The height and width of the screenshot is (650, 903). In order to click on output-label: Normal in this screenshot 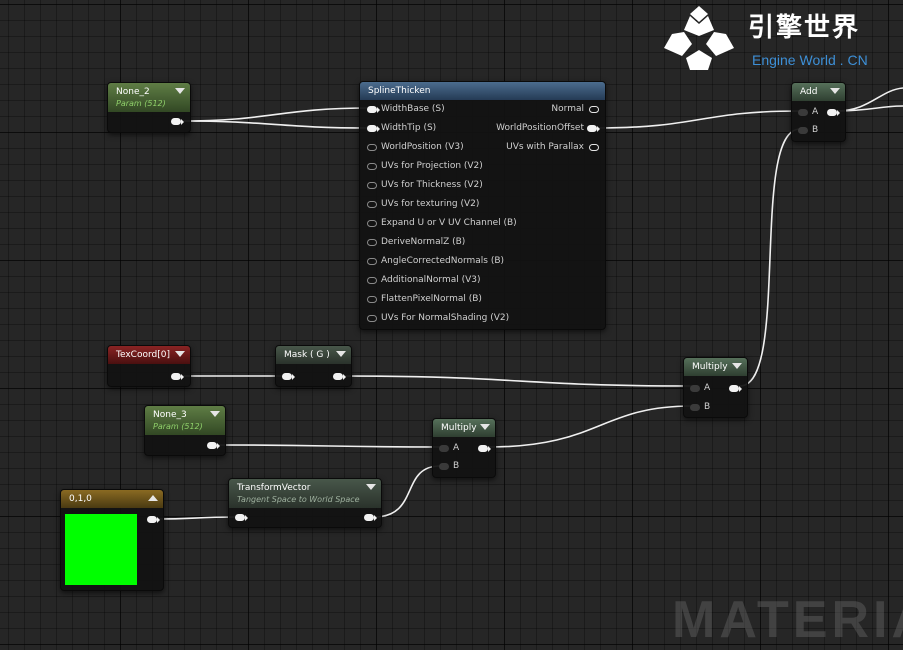, I will do `click(567, 109)`.